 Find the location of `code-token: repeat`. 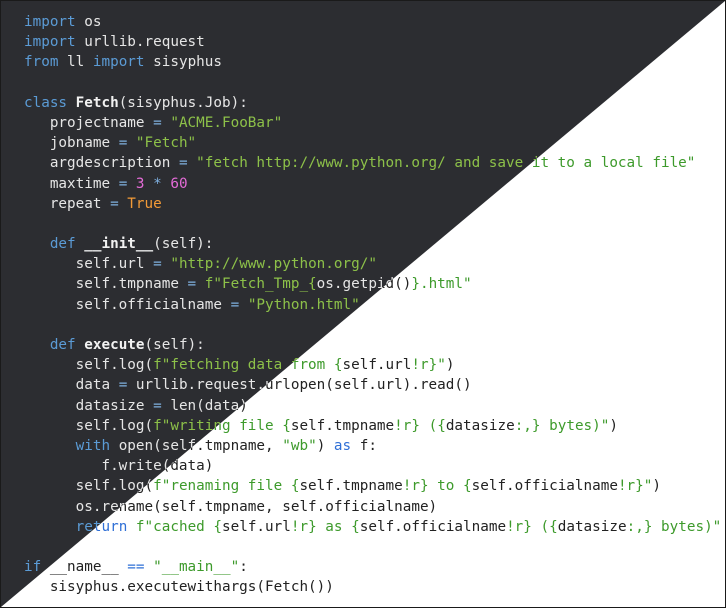

code-token: repeat is located at coordinates (67, 203).